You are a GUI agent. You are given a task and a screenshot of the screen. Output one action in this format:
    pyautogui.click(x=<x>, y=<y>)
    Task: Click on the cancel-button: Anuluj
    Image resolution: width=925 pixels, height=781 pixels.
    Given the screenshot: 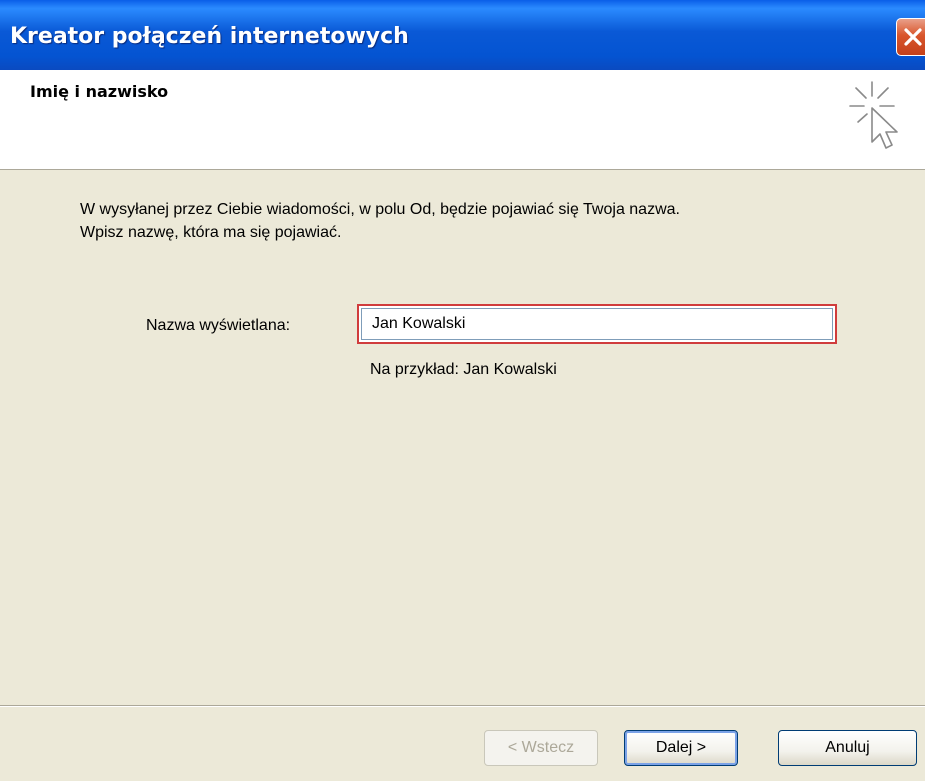 What is the action you would take?
    pyautogui.click(x=847, y=748)
    